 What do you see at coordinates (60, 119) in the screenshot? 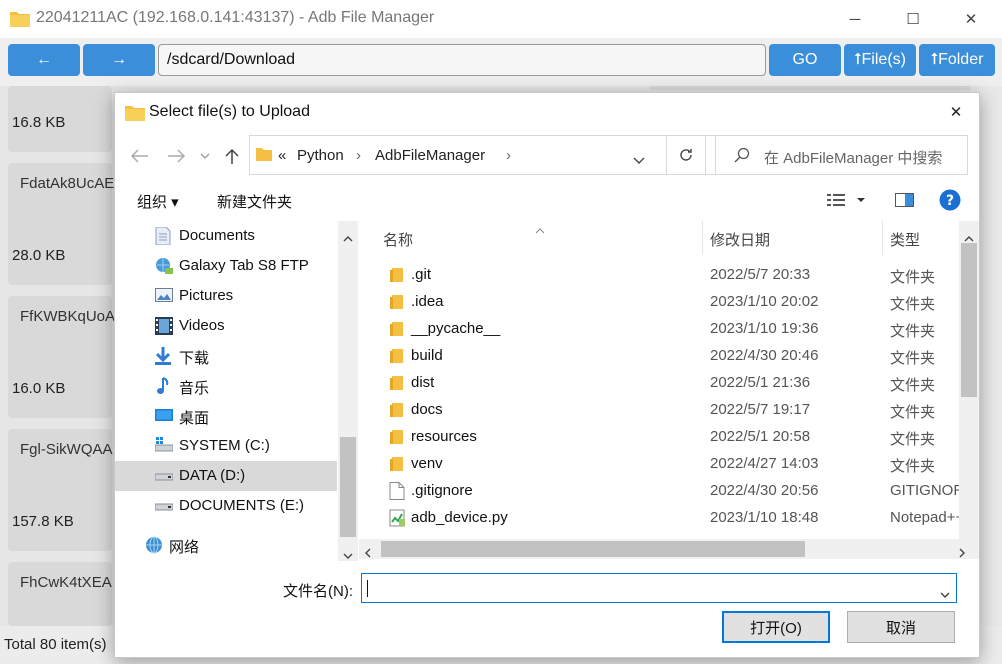
I see `file-card: 16.8 KB` at bounding box center [60, 119].